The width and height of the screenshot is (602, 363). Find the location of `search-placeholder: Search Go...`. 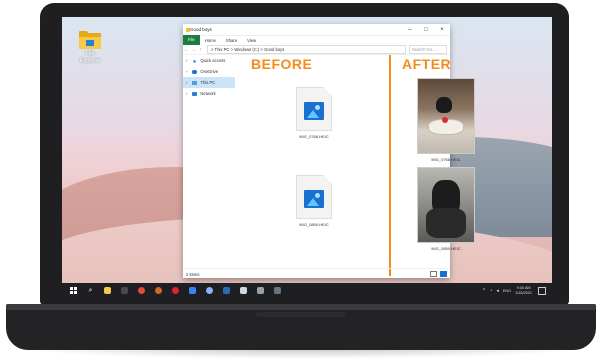

search-placeholder: Search Go... is located at coordinates (424, 49).